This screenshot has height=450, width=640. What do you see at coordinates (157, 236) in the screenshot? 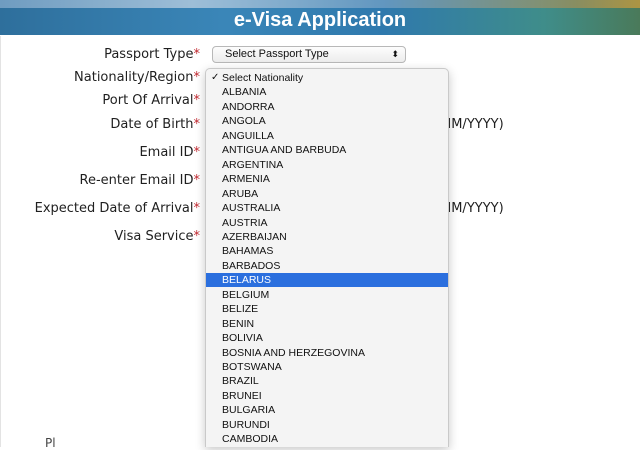
I see `label-visa-service: Visa Service*` at bounding box center [157, 236].